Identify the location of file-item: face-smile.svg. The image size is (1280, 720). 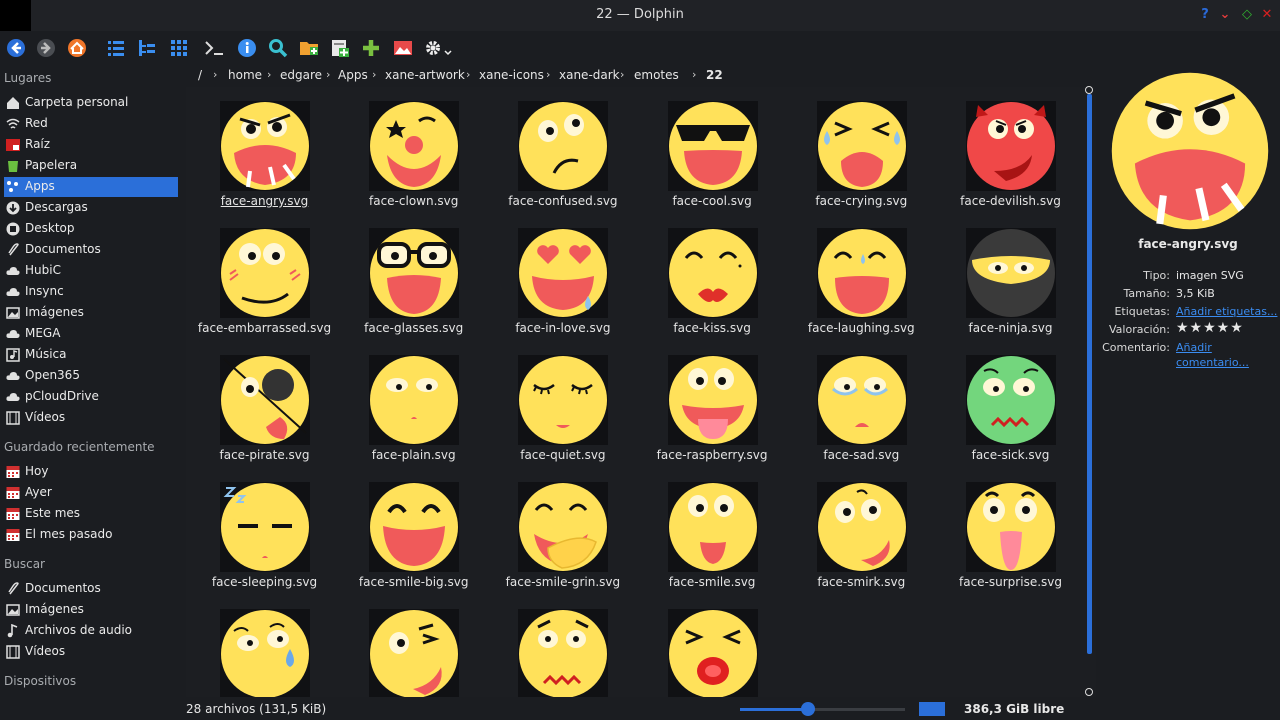
(712, 535).